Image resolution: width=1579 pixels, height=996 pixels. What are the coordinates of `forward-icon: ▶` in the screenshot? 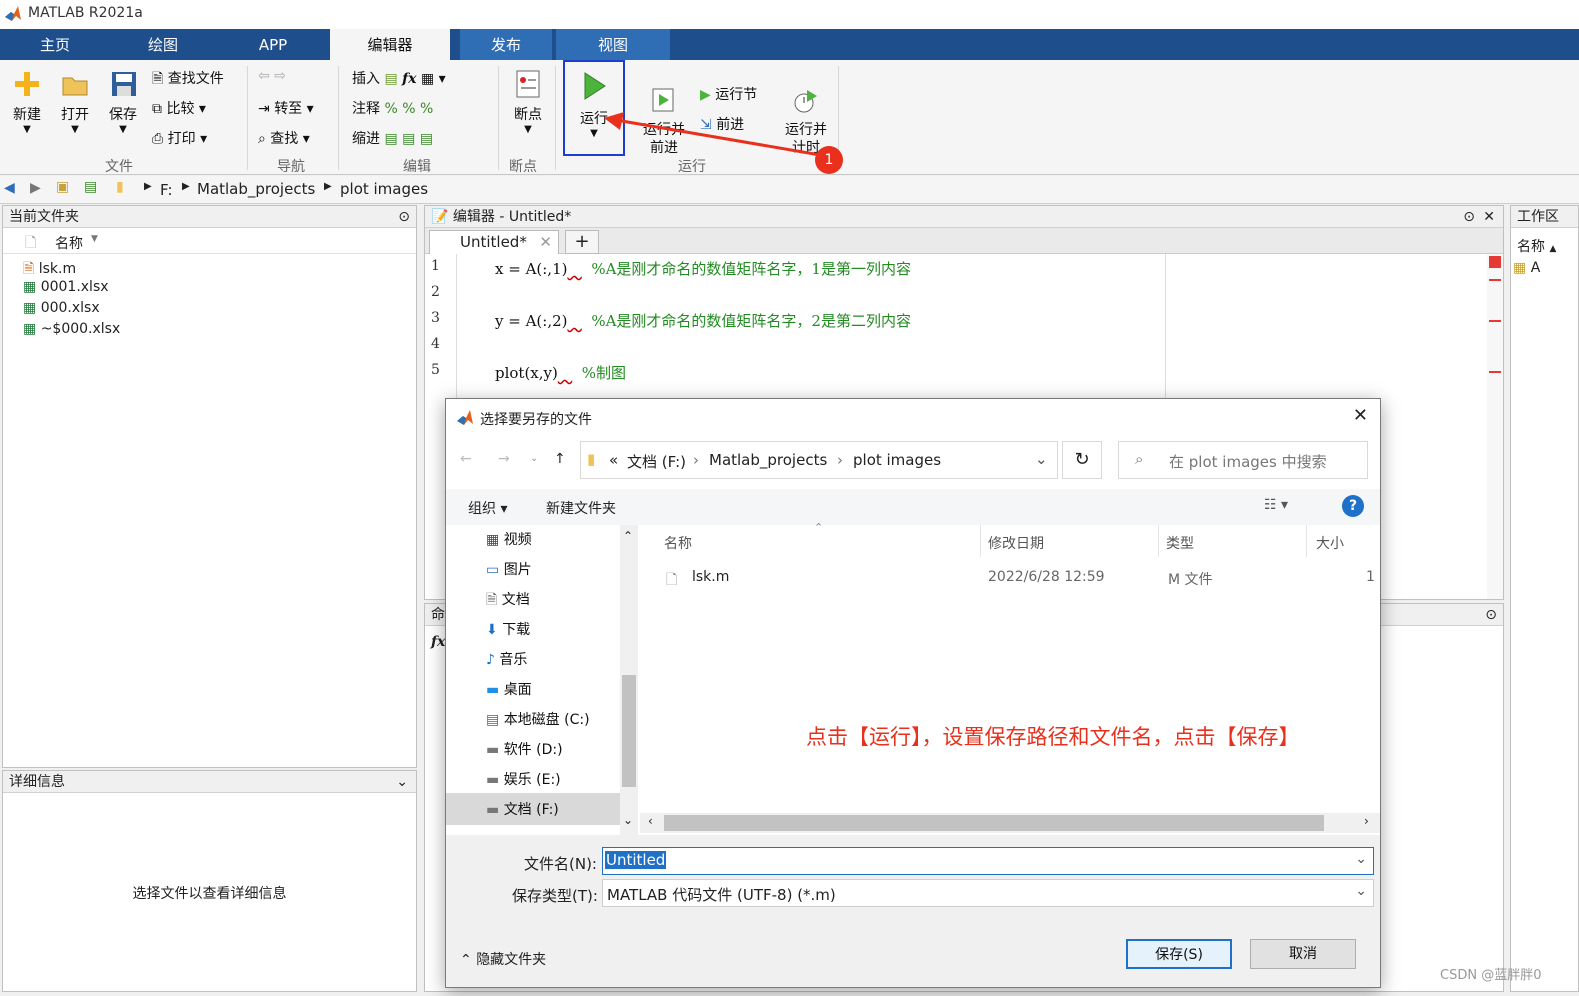 It's located at (35, 188).